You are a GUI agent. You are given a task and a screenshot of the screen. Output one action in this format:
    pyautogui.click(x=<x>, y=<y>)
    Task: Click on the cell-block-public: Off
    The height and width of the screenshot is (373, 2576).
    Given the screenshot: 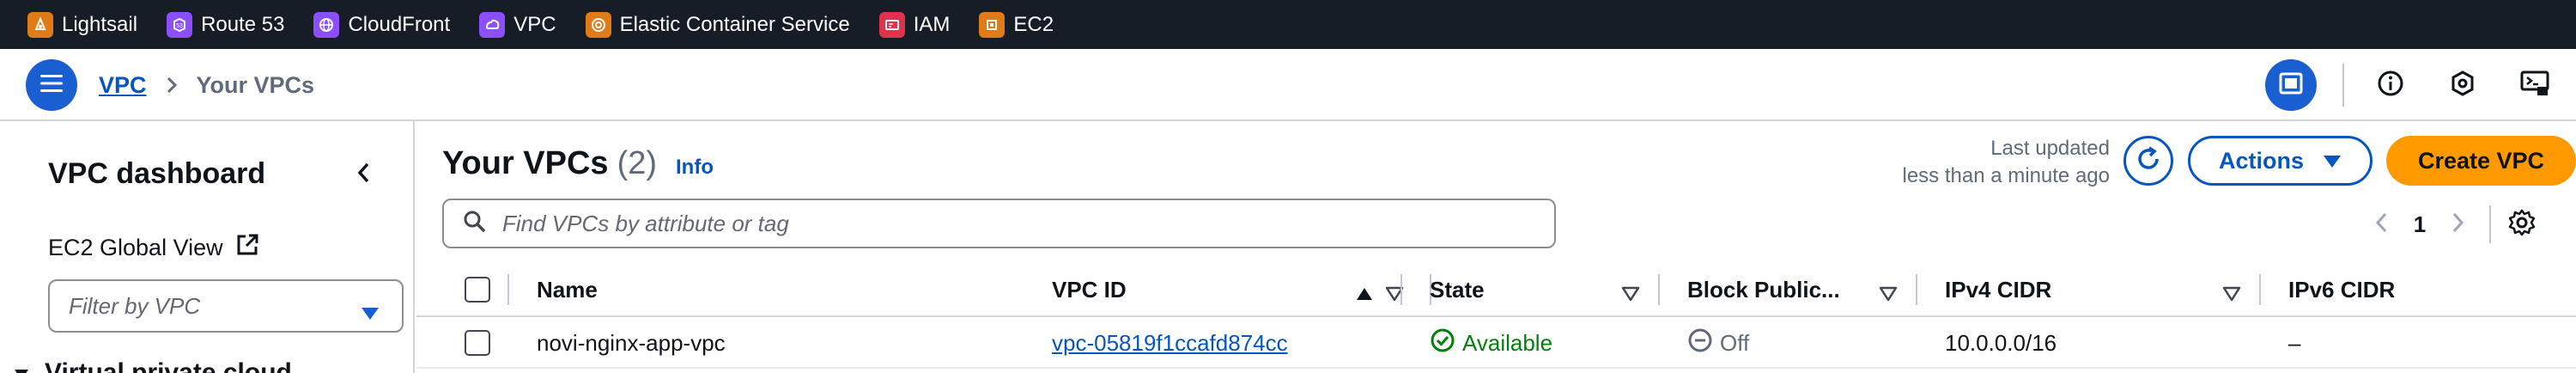 What is the action you would take?
    pyautogui.click(x=1718, y=343)
    